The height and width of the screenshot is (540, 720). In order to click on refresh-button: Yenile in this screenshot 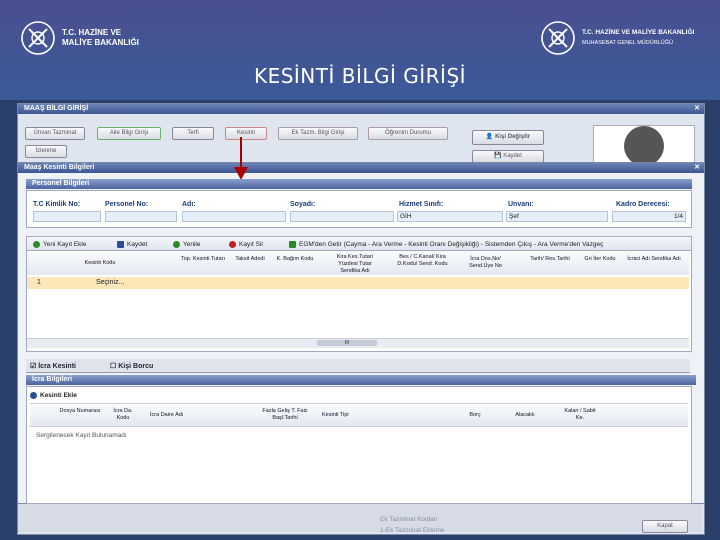, I will do `click(186, 244)`.